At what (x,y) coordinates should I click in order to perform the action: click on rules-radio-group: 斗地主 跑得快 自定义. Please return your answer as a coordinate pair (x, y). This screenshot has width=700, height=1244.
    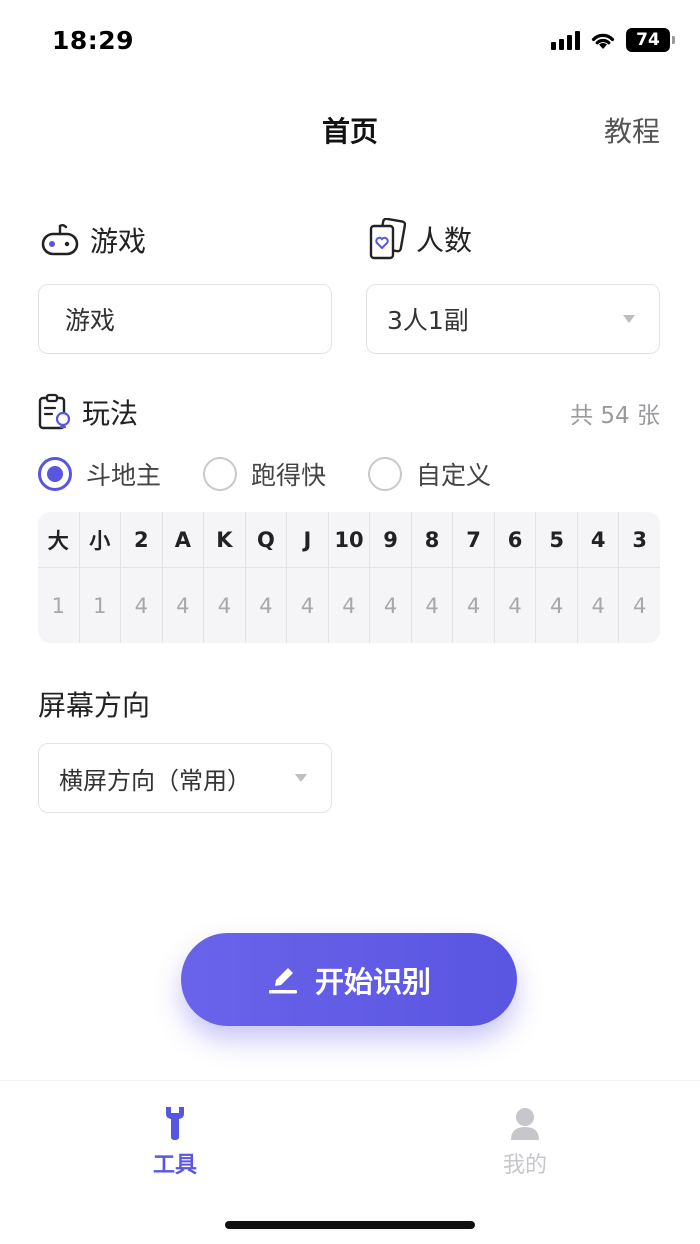
    Looking at the image, I should click on (285, 474).